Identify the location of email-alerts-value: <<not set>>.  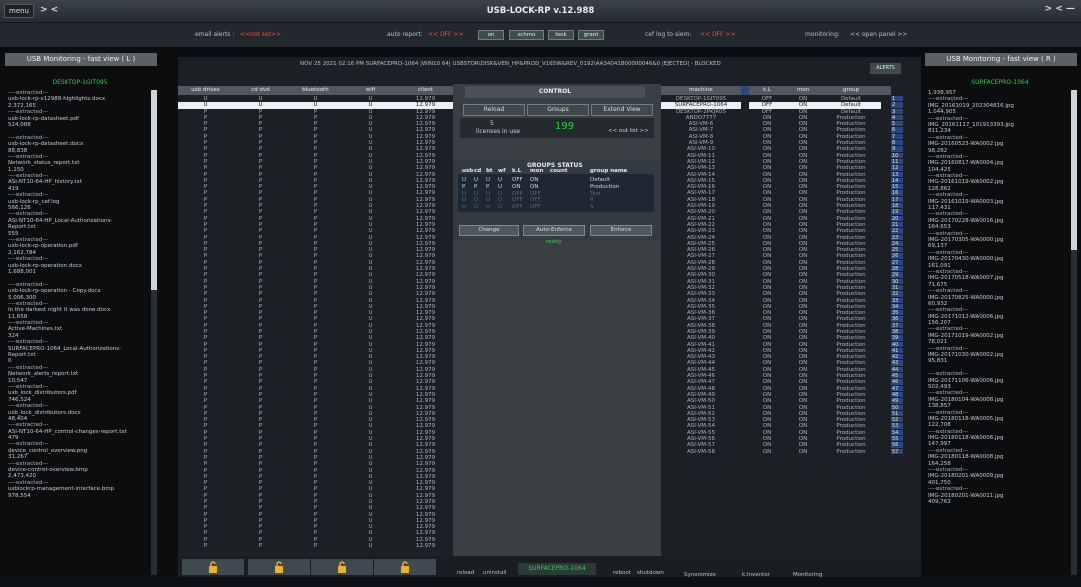
(260, 34).